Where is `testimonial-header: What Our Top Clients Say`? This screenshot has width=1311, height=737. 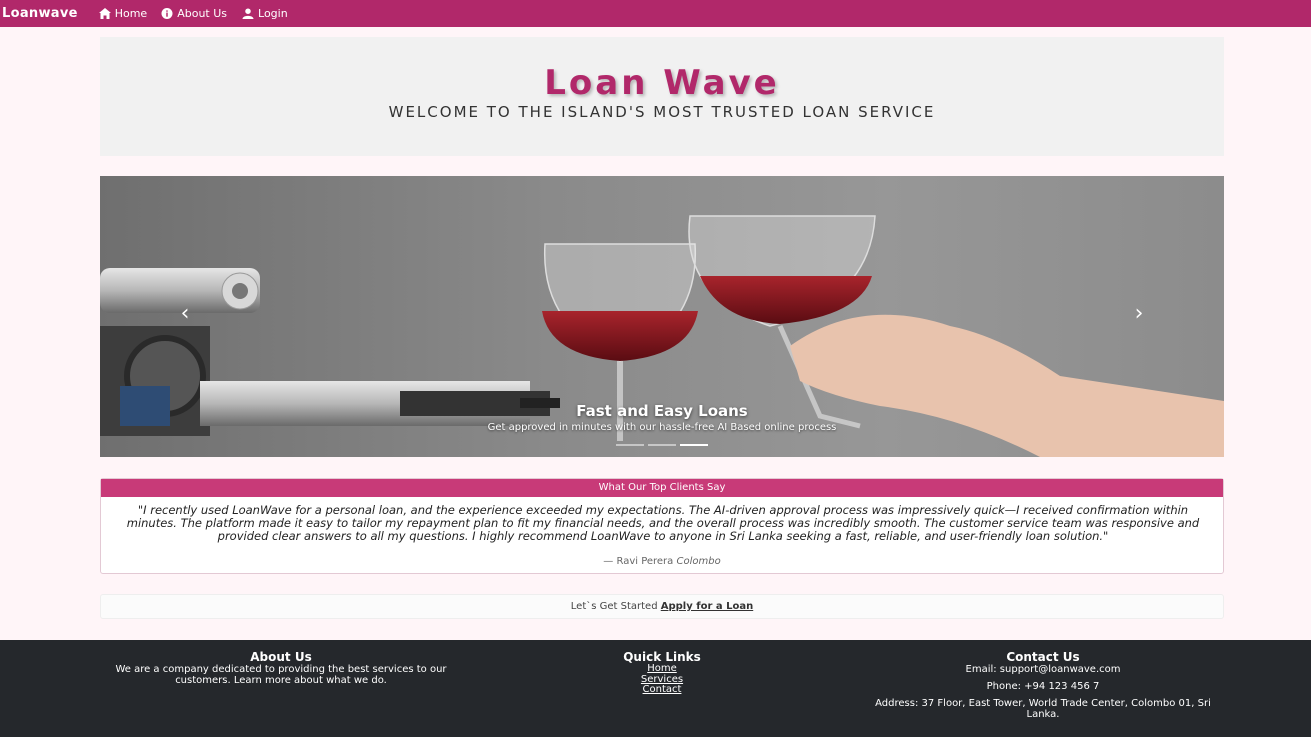 testimonial-header: What Our Top Clients Say is located at coordinates (662, 488).